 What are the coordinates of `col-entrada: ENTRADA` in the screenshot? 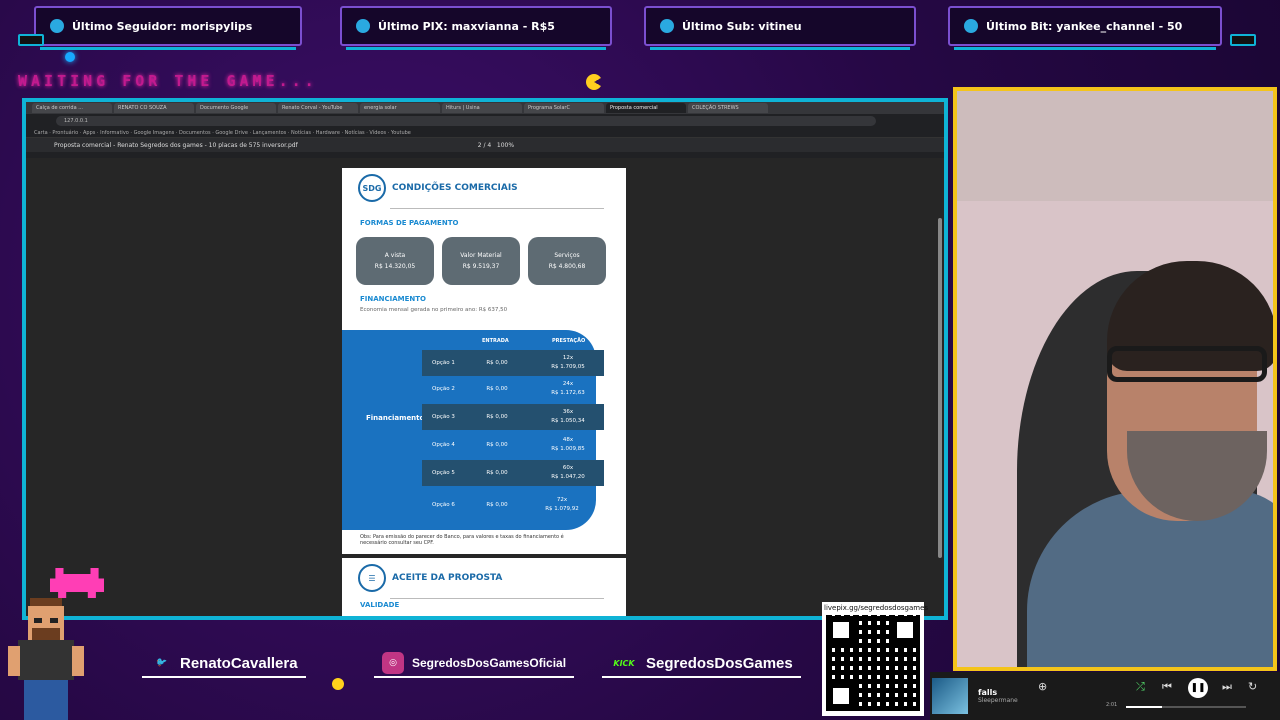 It's located at (495, 341).